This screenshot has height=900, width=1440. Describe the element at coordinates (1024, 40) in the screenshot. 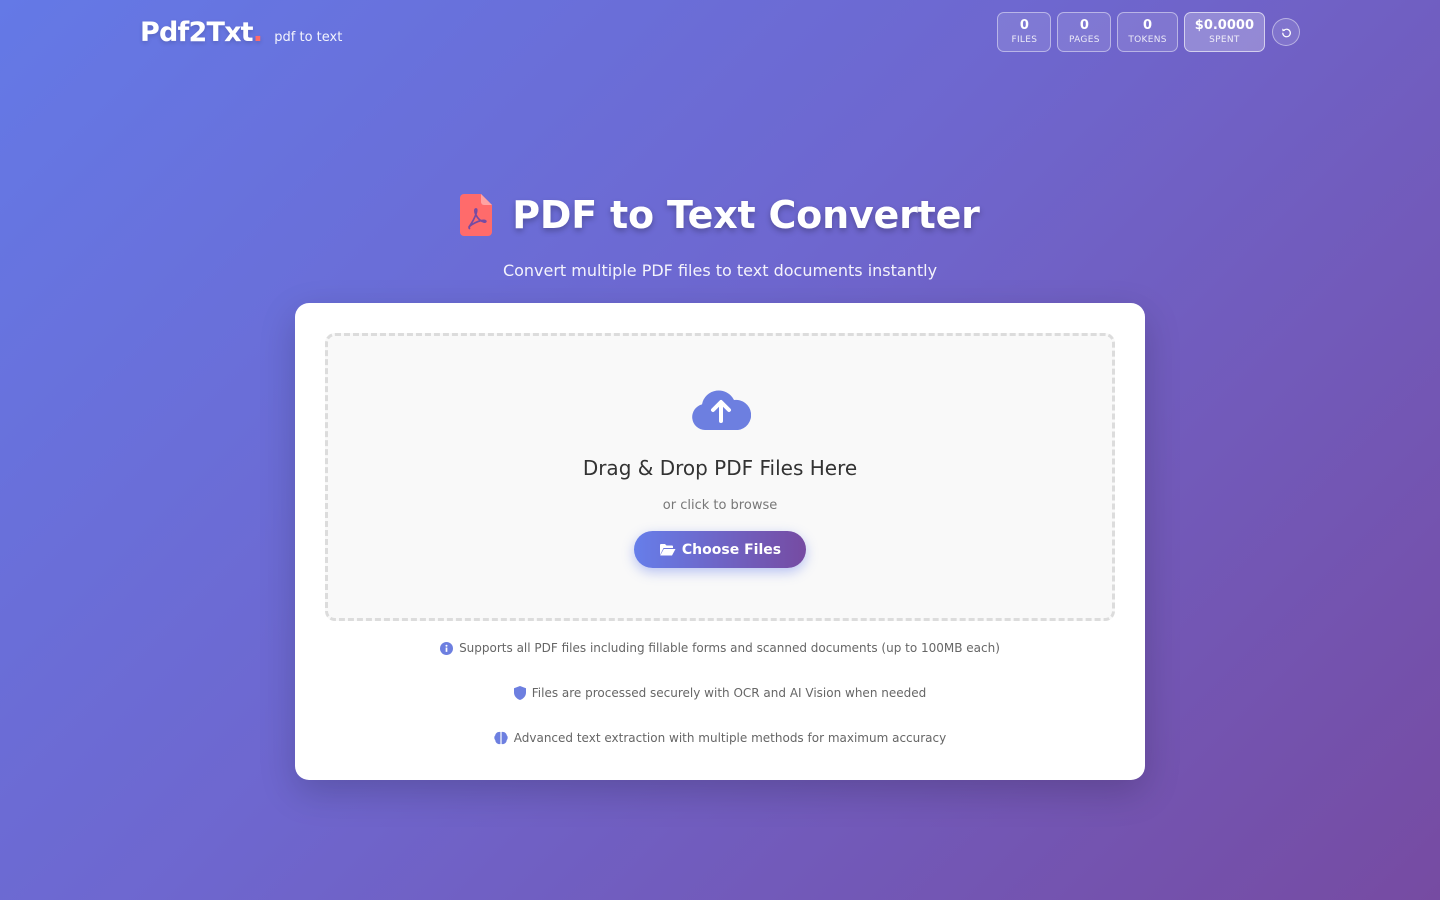

I see `stat-files-label: FILES` at that location.